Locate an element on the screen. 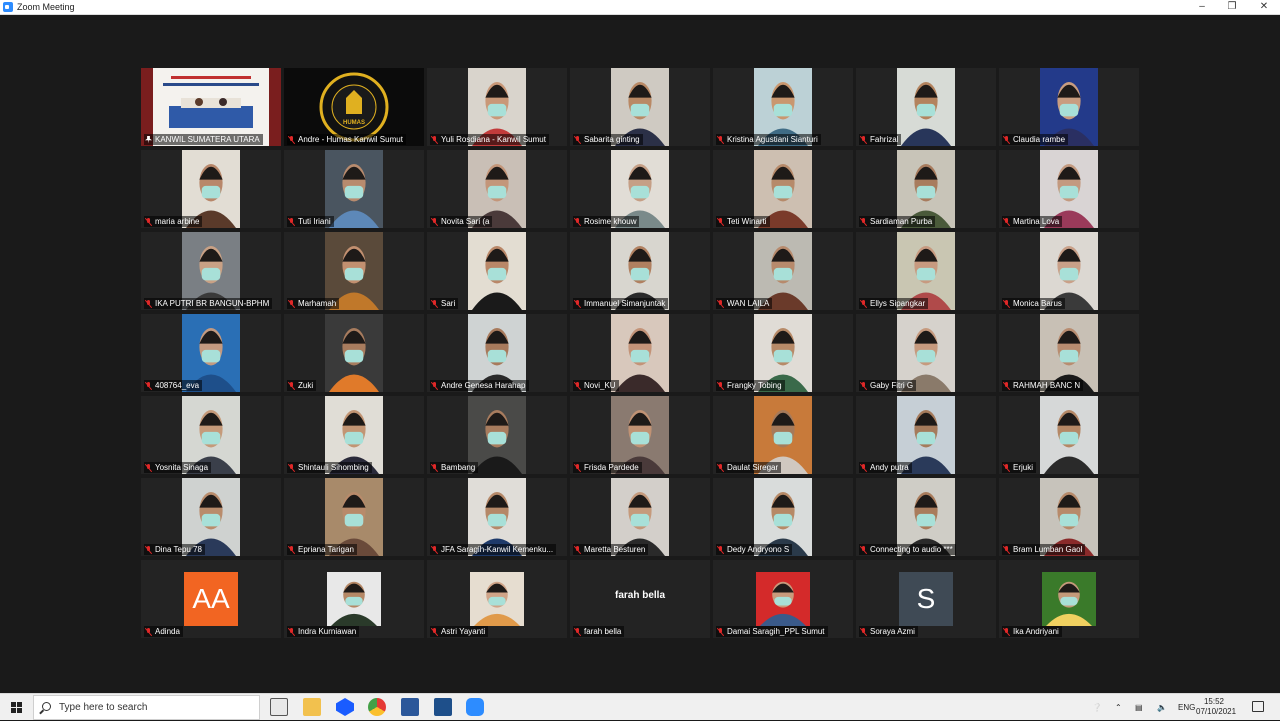  word-icon is located at coordinates (410, 707).